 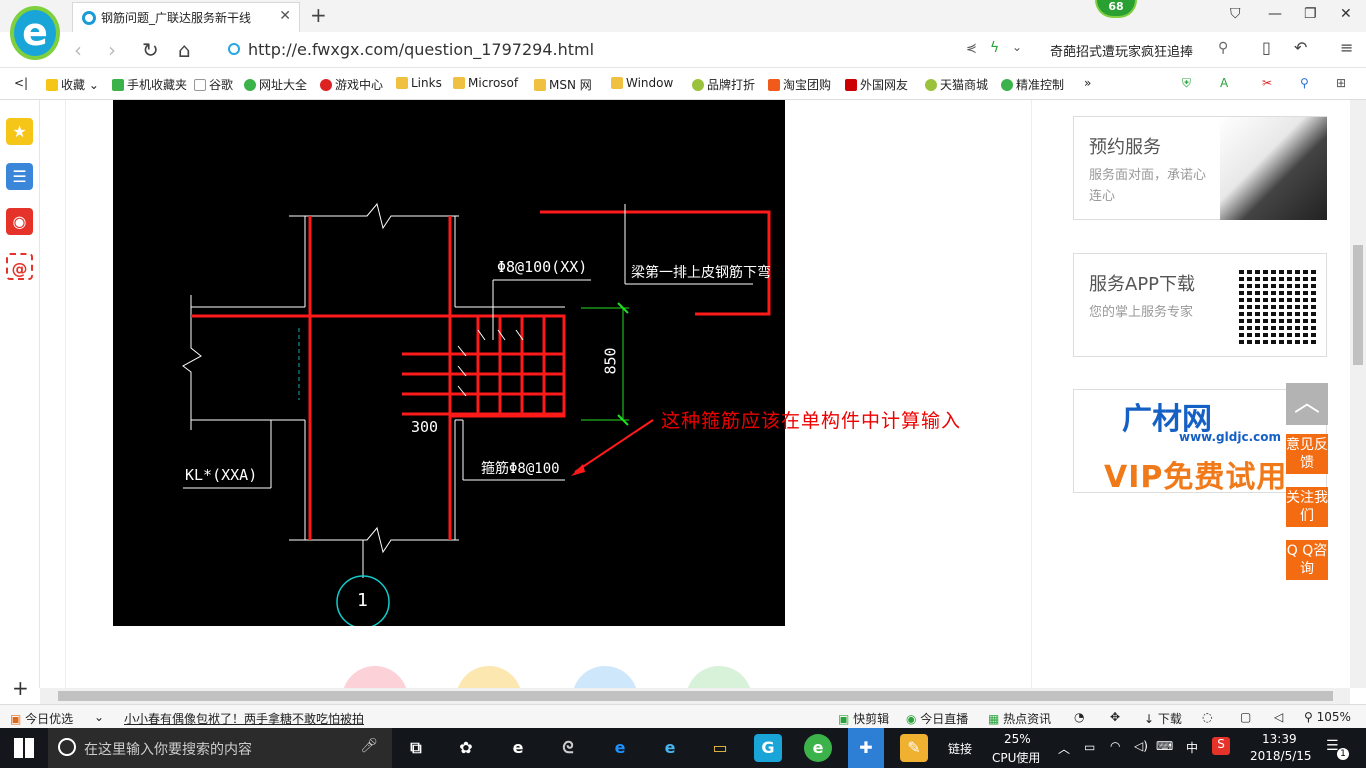 What do you see at coordinates (1207, 717) in the screenshot?
I see `clean-icon: ◌` at bounding box center [1207, 717].